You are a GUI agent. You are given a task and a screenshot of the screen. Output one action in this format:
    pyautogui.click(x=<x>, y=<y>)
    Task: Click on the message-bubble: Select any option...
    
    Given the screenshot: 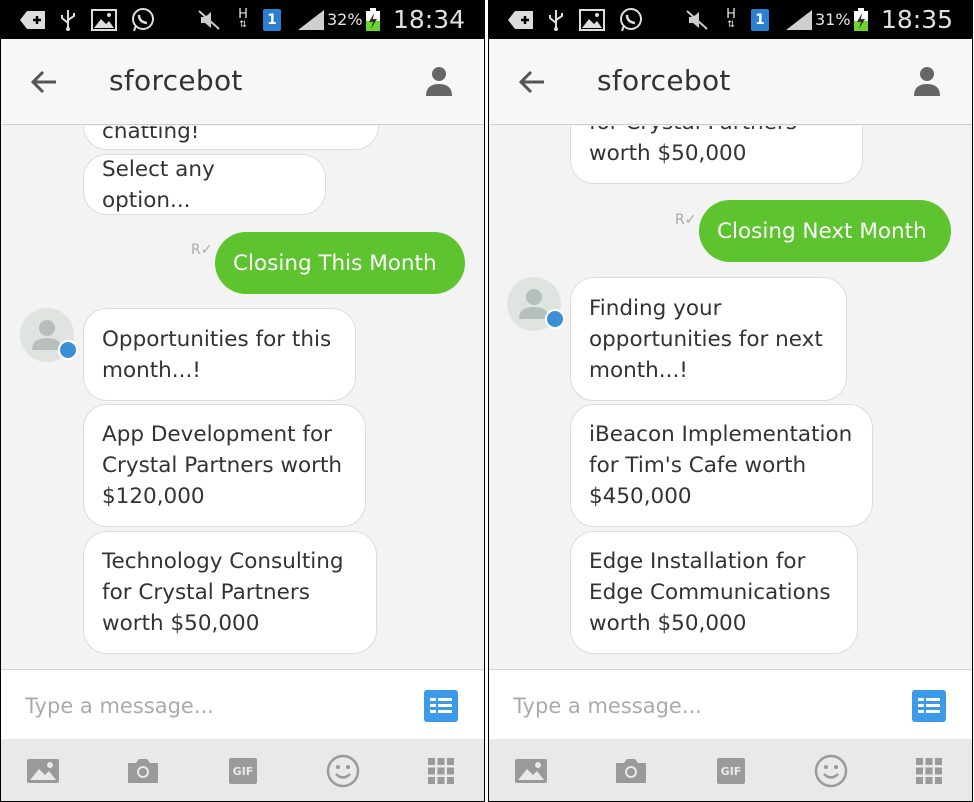 What is the action you would take?
    pyautogui.click(x=204, y=184)
    